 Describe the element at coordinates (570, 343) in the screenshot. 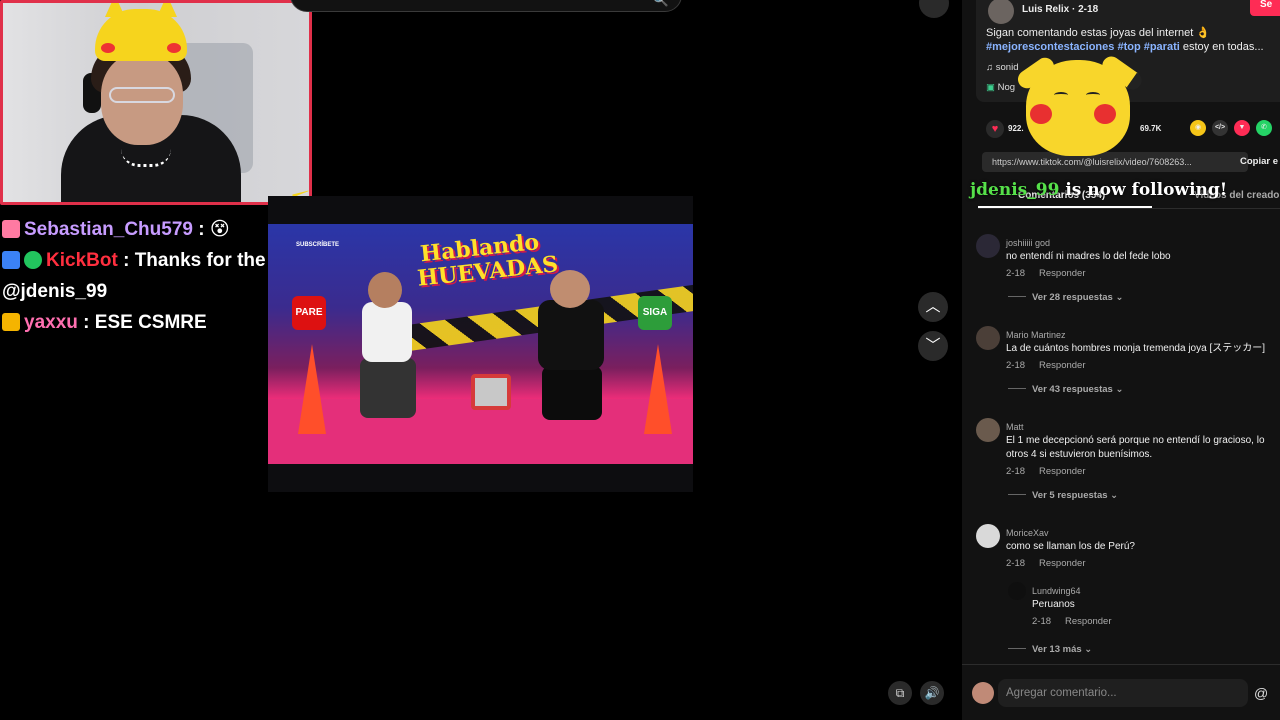

I see `host-right` at that location.